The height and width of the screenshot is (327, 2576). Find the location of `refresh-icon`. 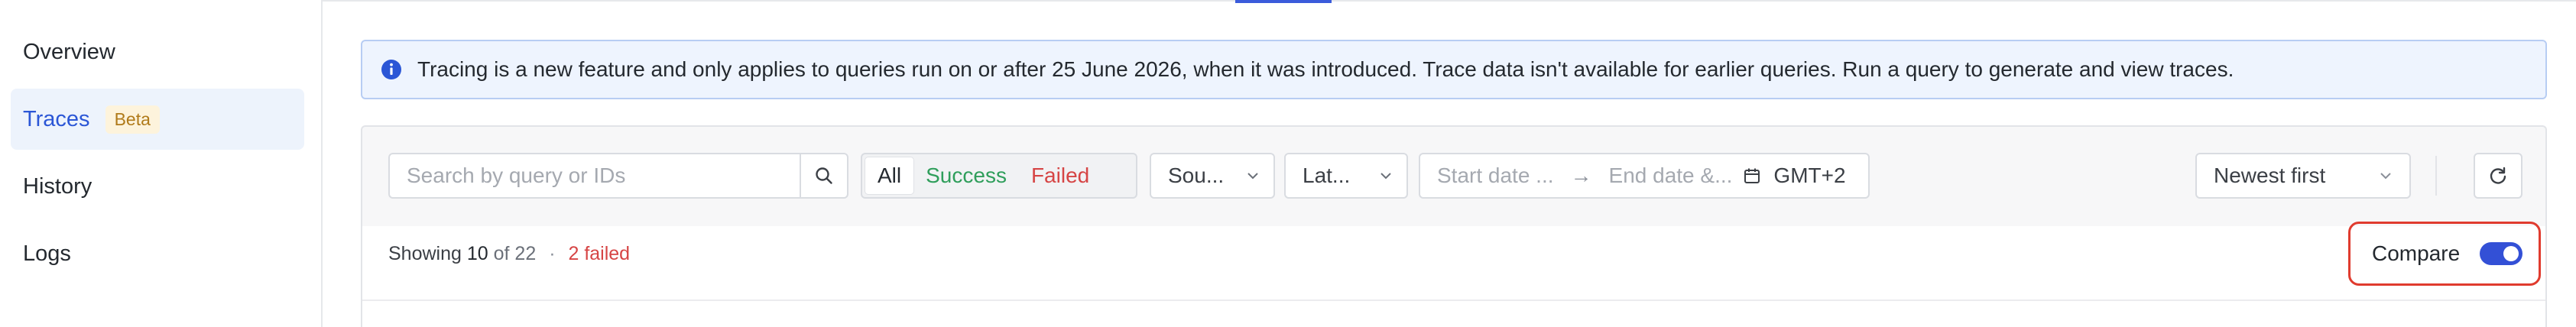

refresh-icon is located at coordinates (2498, 175).